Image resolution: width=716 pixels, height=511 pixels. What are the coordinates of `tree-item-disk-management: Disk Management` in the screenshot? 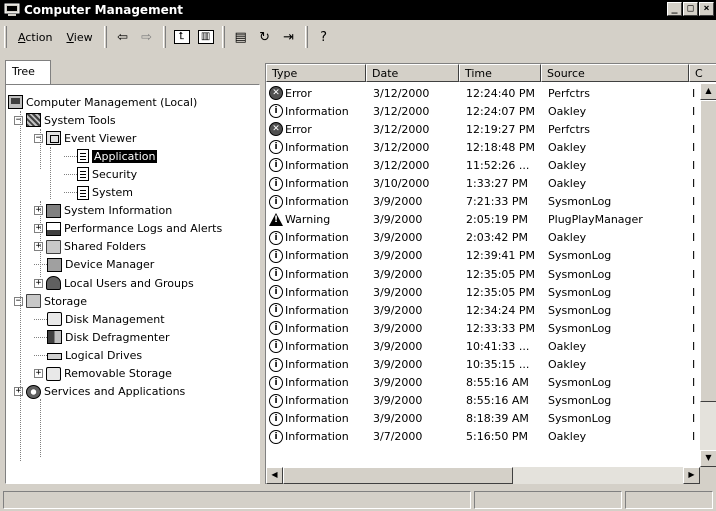 It's located at (99, 319).